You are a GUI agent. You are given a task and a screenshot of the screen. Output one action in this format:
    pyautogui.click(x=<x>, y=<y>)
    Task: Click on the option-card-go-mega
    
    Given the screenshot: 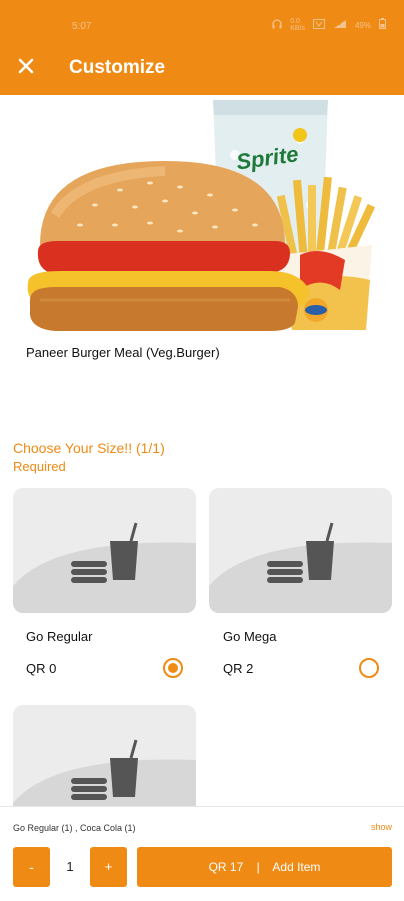 What is the action you would take?
    pyautogui.click(x=300, y=550)
    